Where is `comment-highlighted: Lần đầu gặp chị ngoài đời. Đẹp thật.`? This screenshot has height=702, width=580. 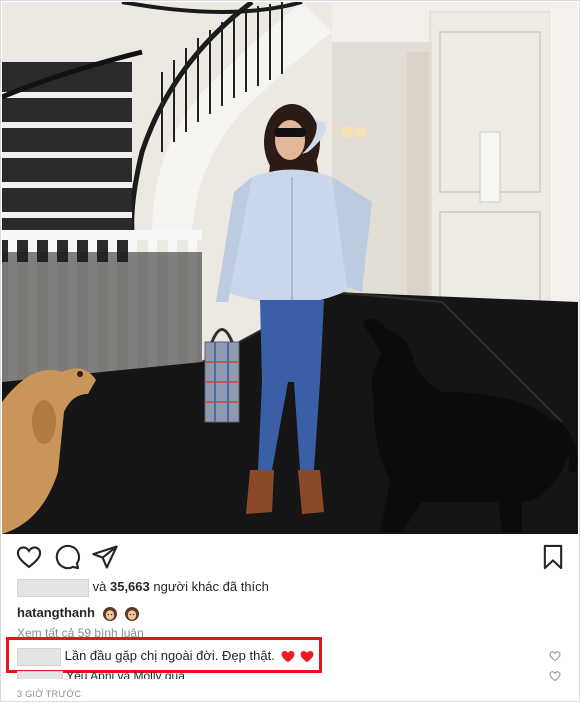 comment-highlighted: Lần đầu gặp chị ngoài đời. Đẹp thật. is located at coordinates (165, 656).